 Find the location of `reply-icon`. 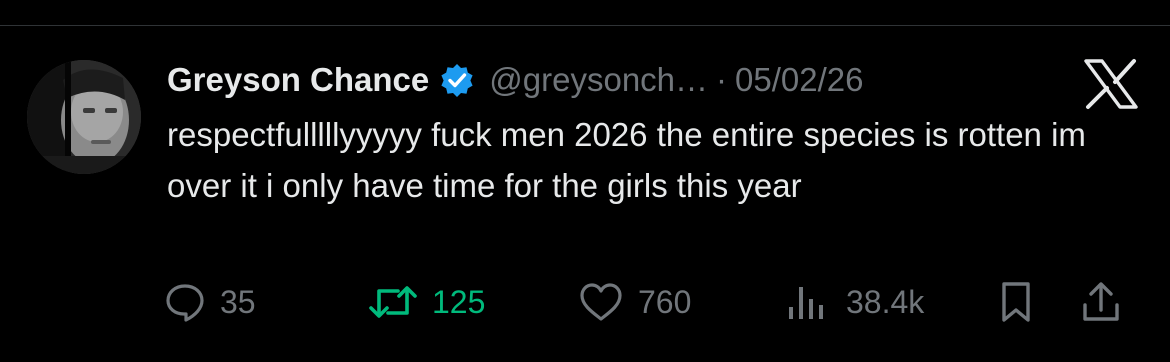

reply-icon is located at coordinates (185, 302).